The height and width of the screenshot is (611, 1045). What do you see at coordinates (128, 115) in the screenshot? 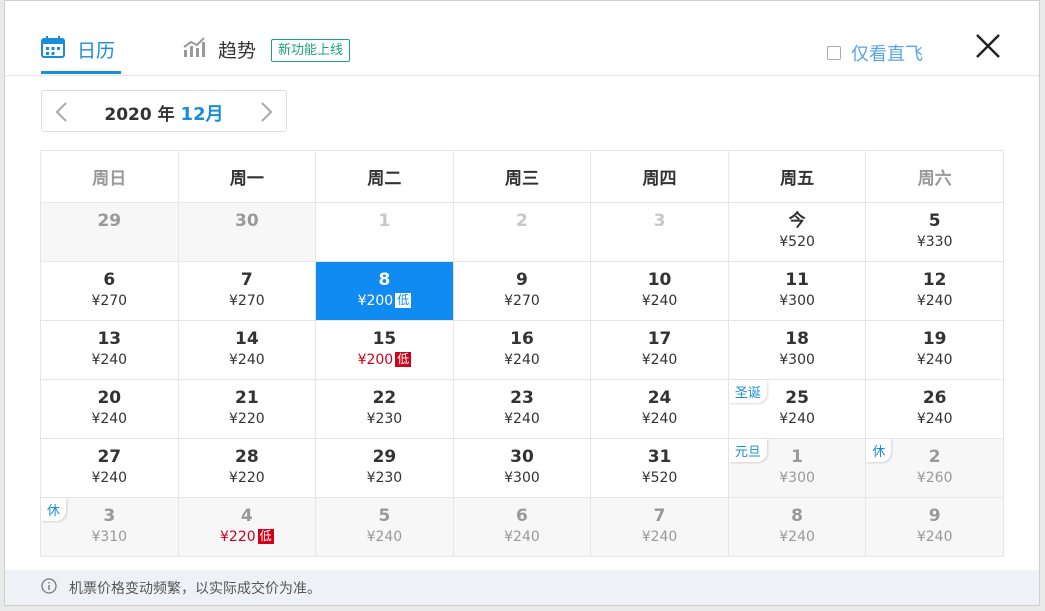
I see `year-value: 2020` at bounding box center [128, 115].